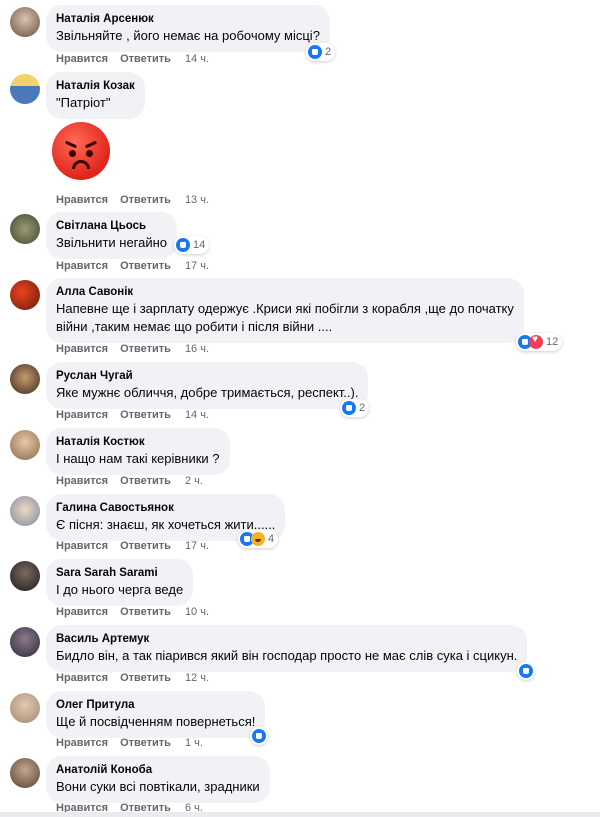 This screenshot has width=600, height=817. I want to click on comment-time: 13 ч., so click(197, 200).